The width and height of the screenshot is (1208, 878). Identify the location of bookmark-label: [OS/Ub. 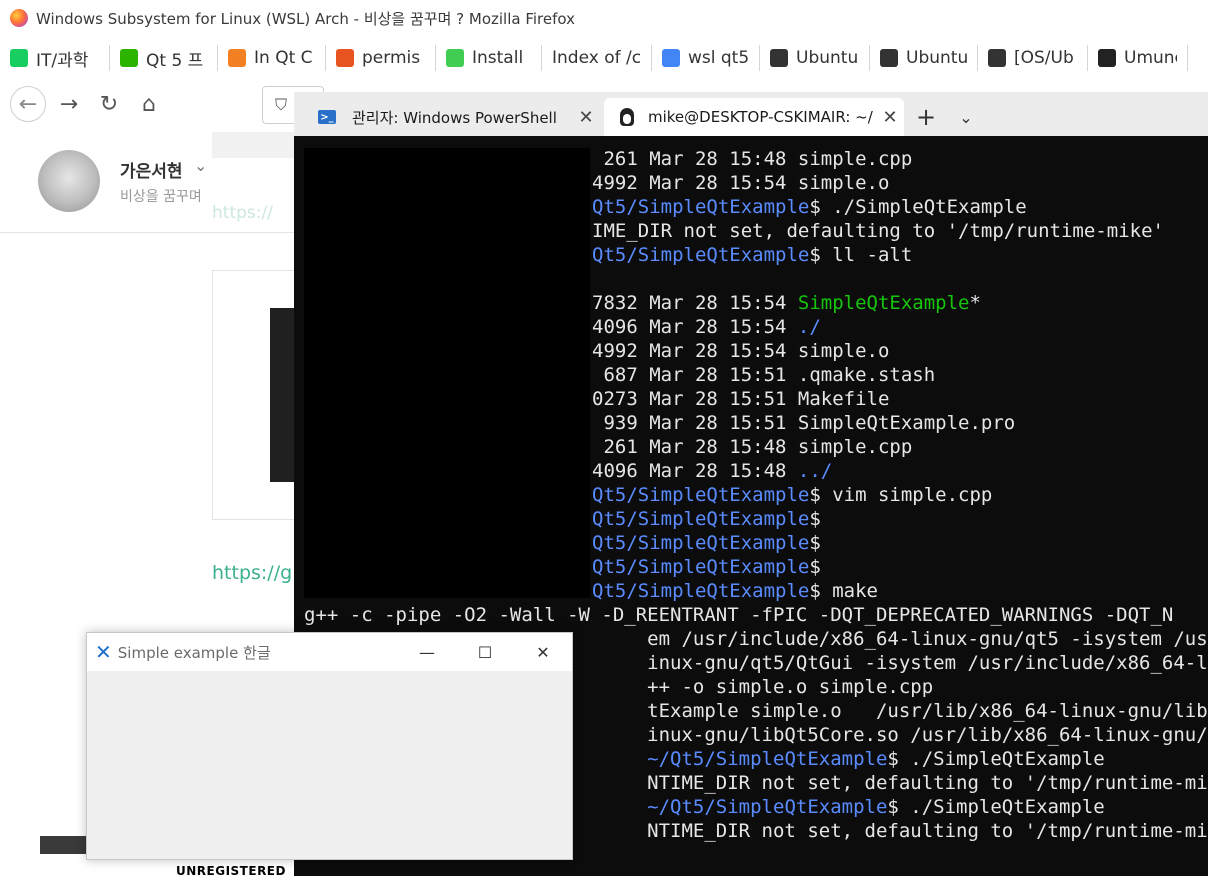
(1044, 58).